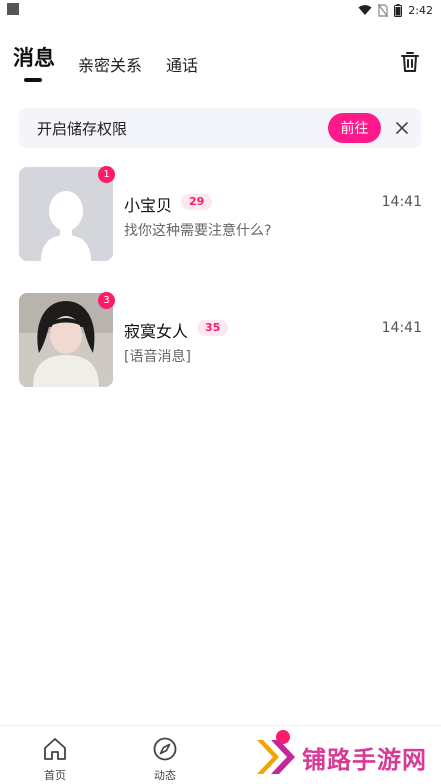 Image resolution: width=441 pixels, height=784 pixels. I want to click on battery-icon, so click(398, 10).